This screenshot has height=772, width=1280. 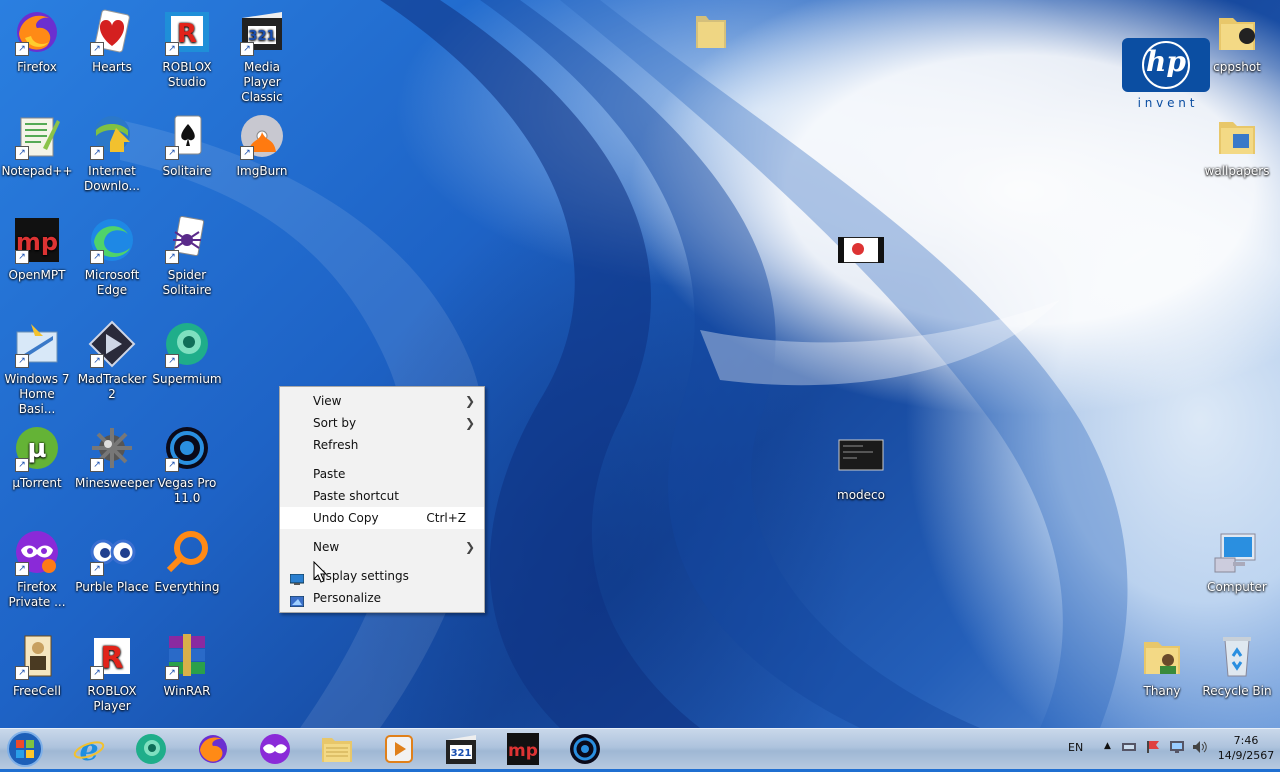 What do you see at coordinates (1237, 656) in the screenshot?
I see `recycle-bin-icon` at bounding box center [1237, 656].